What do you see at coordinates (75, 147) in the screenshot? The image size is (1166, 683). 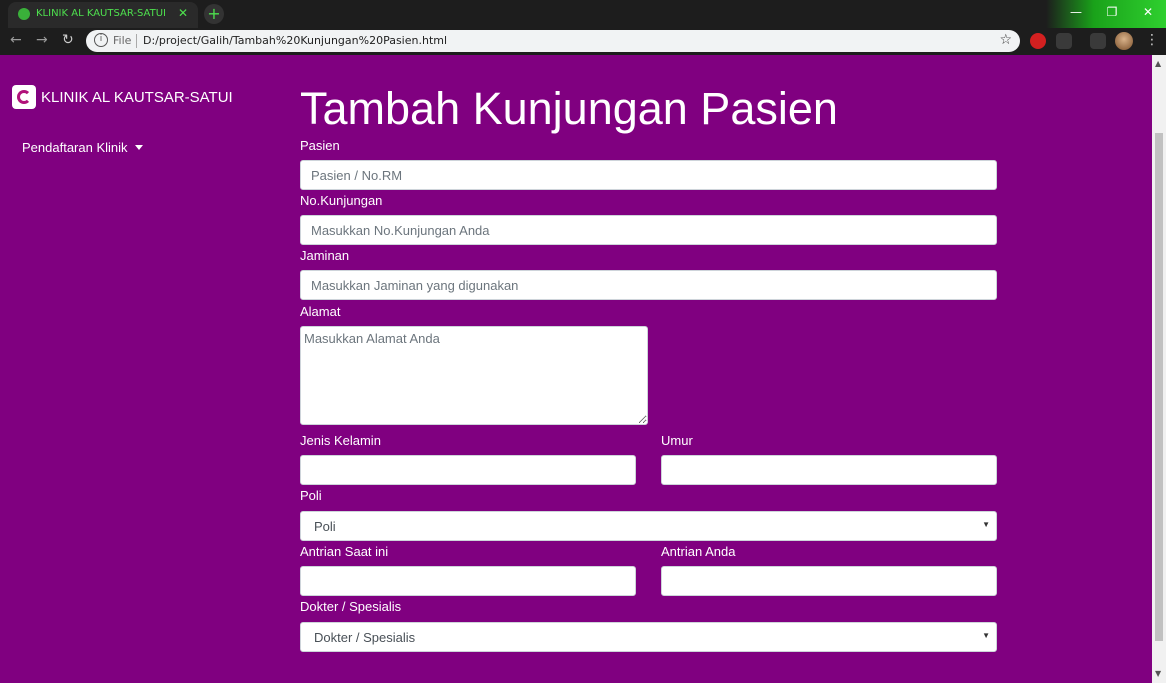 I see `dropdown-label: Pendaftaran Klinik` at bounding box center [75, 147].